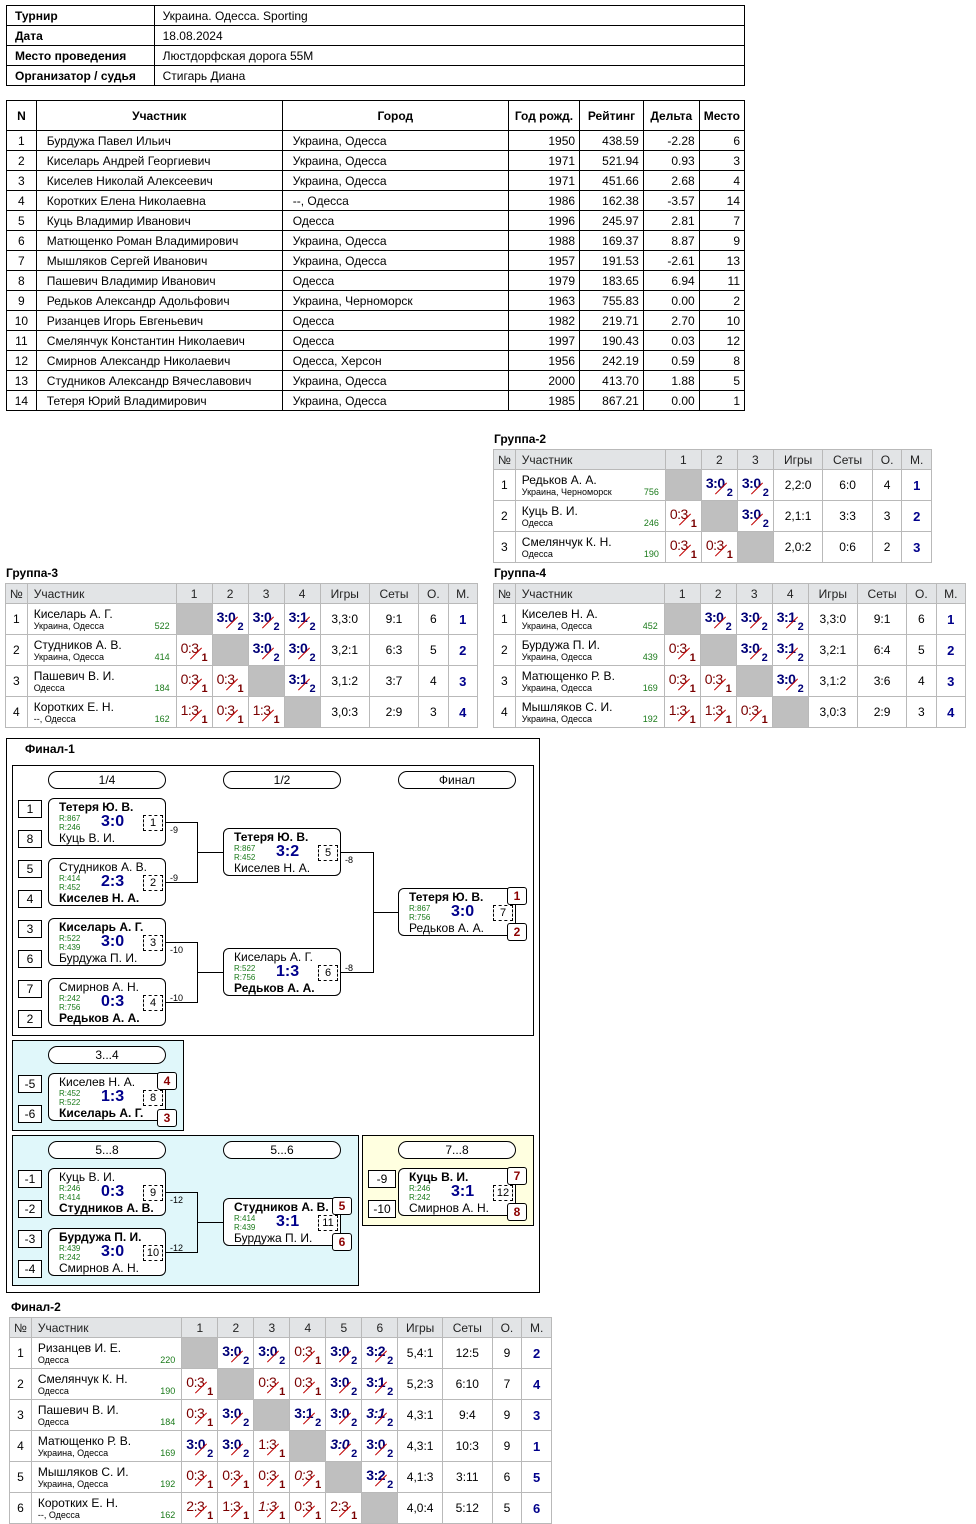 The width and height of the screenshot is (976, 1524). What do you see at coordinates (282, 852) in the screenshot?
I see `bracket-match: Тетеря Ю. В. R:867 R:452 Киселев Н. А. 3:2 5` at bounding box center [282, 852].